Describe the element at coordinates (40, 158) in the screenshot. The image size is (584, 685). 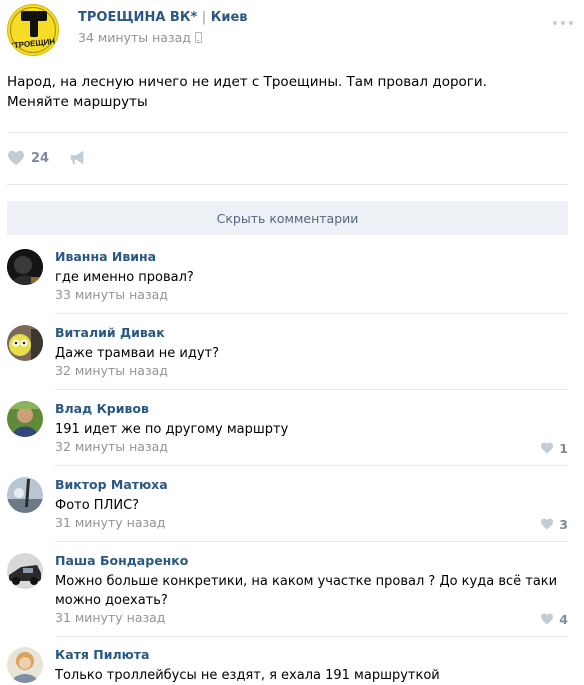
I see `like-count: 24` at that location.